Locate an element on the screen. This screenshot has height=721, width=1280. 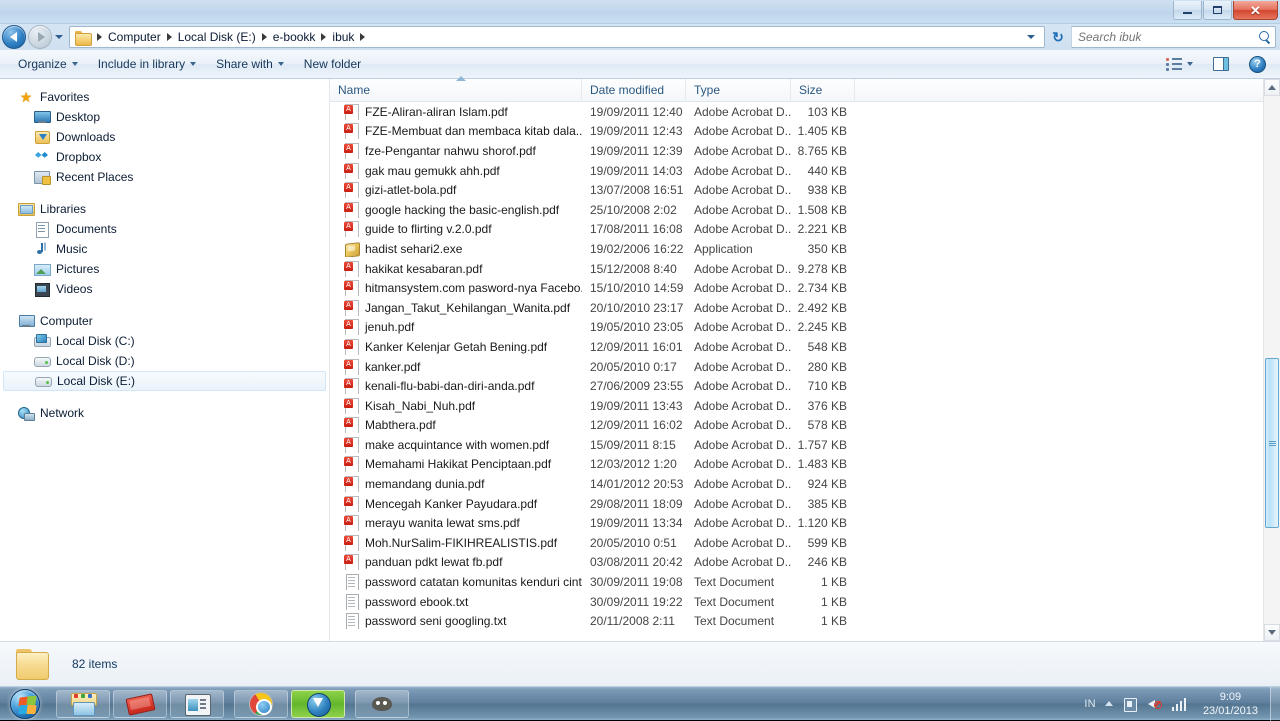
file-name-cell: Apanduan pdkt lewat fb.pdf is located at coordinates (456, 562).